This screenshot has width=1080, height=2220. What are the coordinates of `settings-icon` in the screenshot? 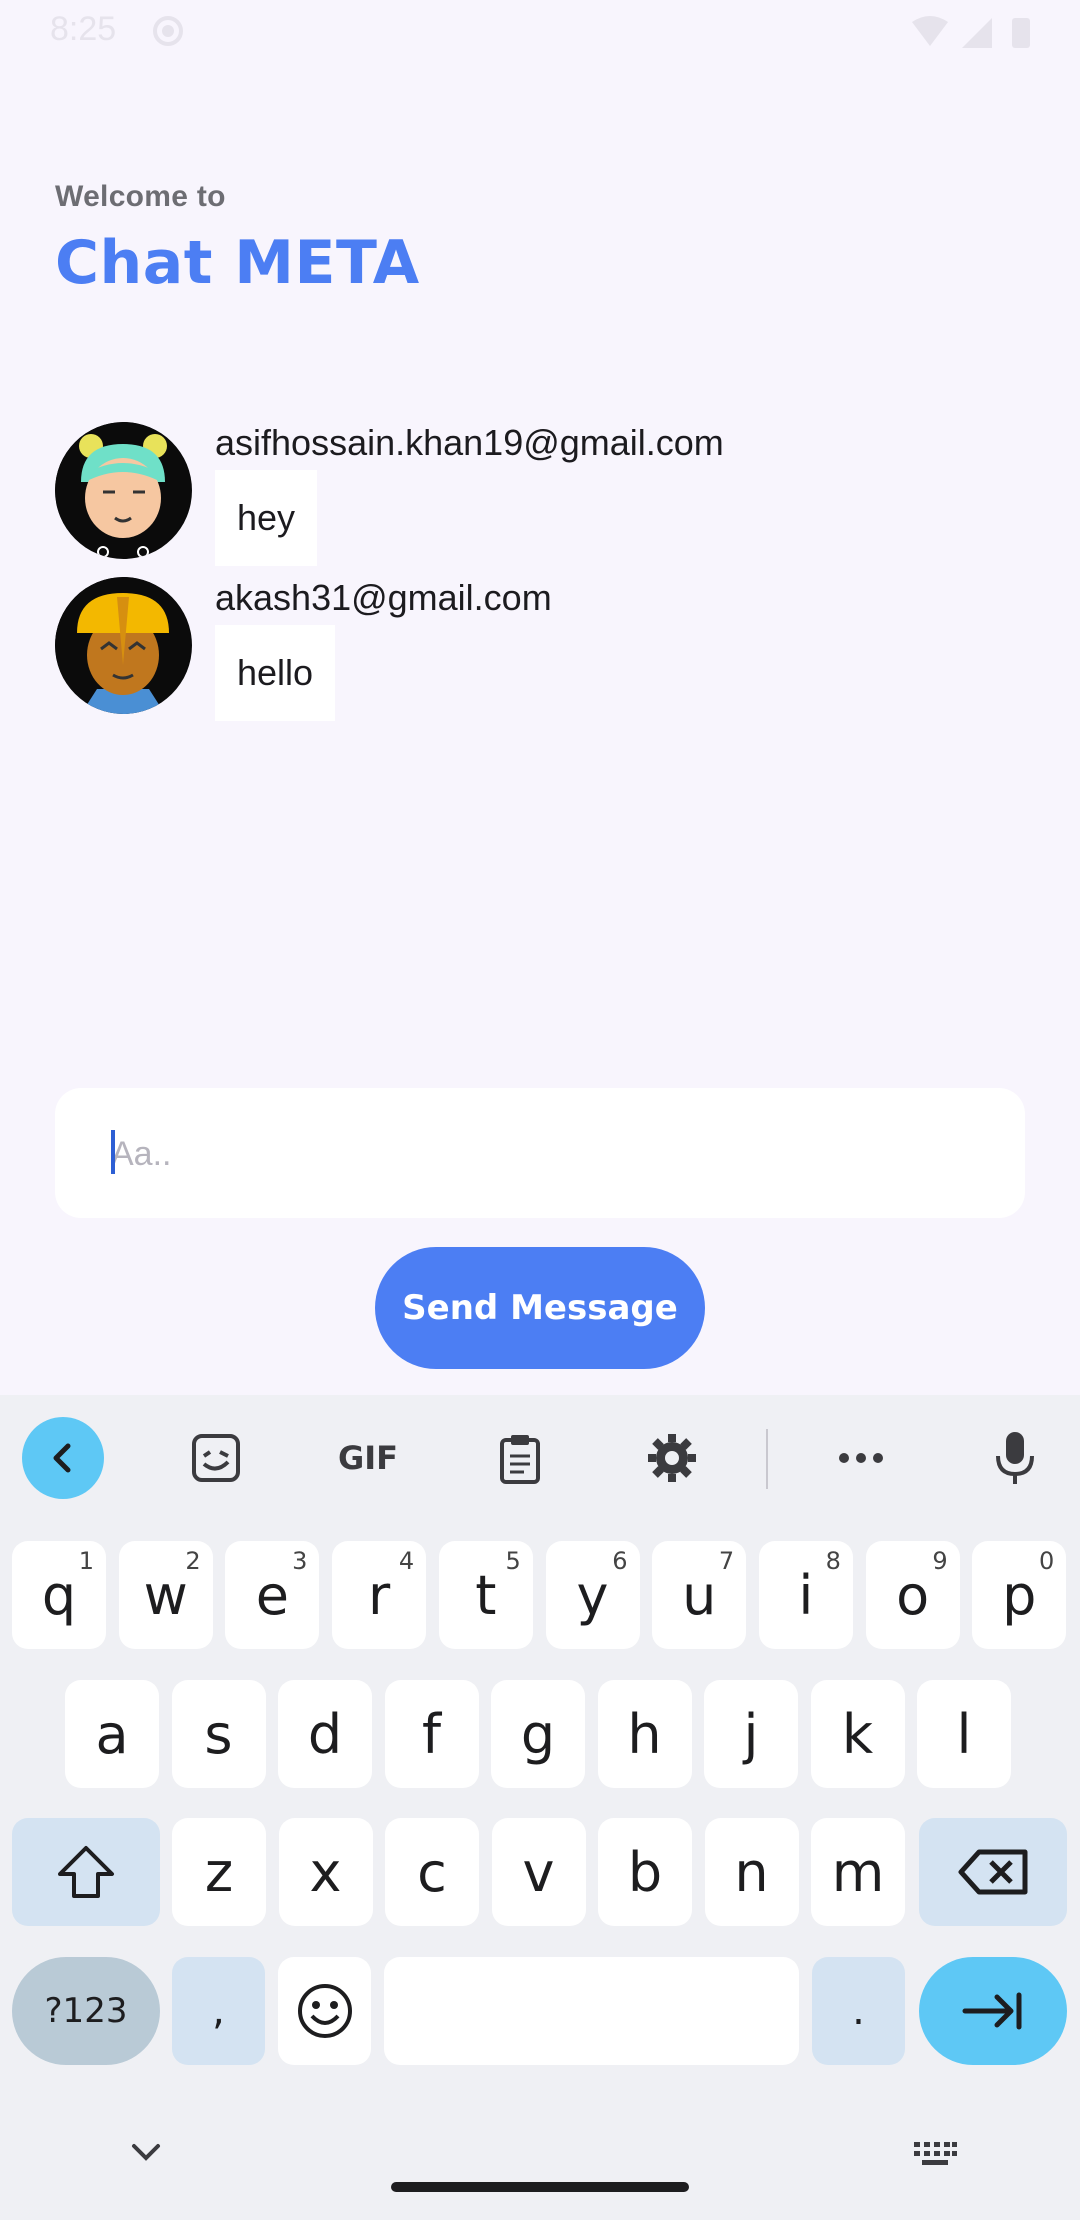 It's located at (672, 1458).